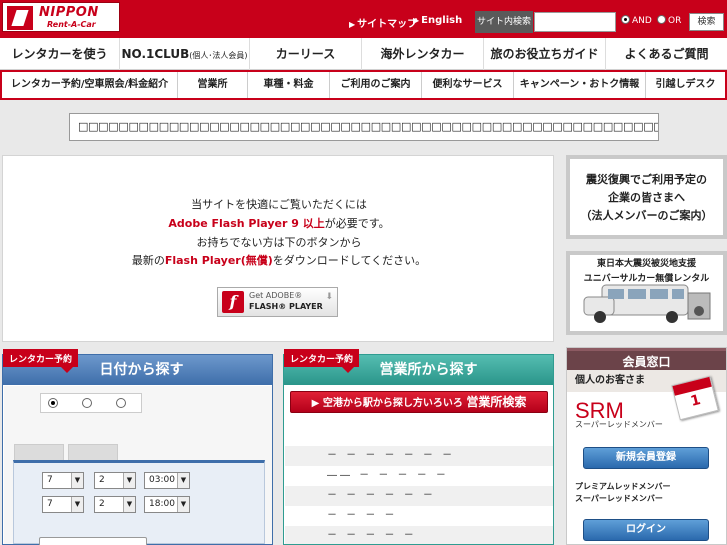  What do you see at coordinates (376, 85) in the screenshot?
I see `subnav-guide: ご利用のご案内` at bounding box center [376, 85].